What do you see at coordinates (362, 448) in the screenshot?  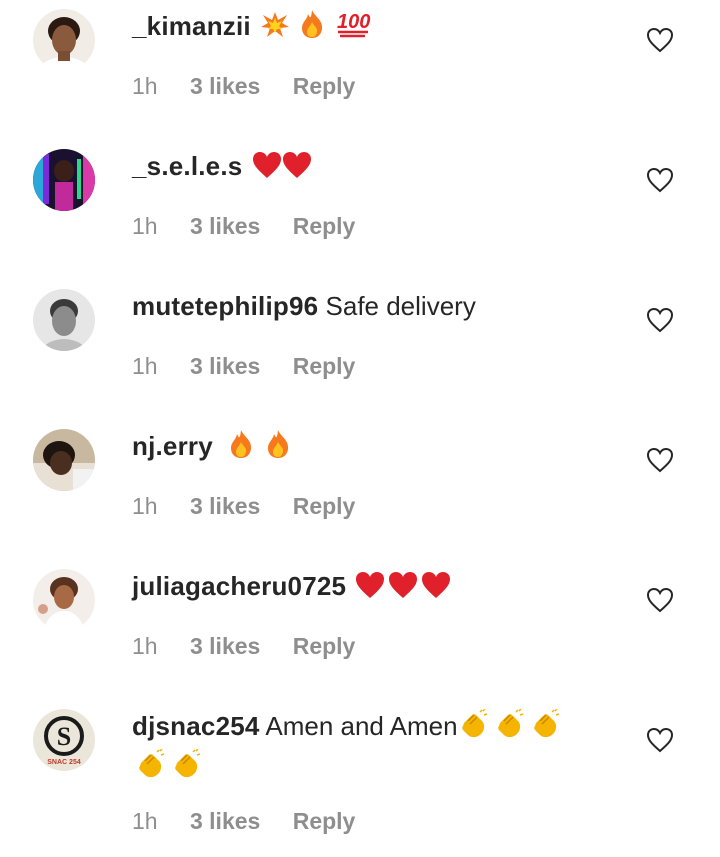 I see `comment-text: nj.erry` at bounding box center [362, 448].